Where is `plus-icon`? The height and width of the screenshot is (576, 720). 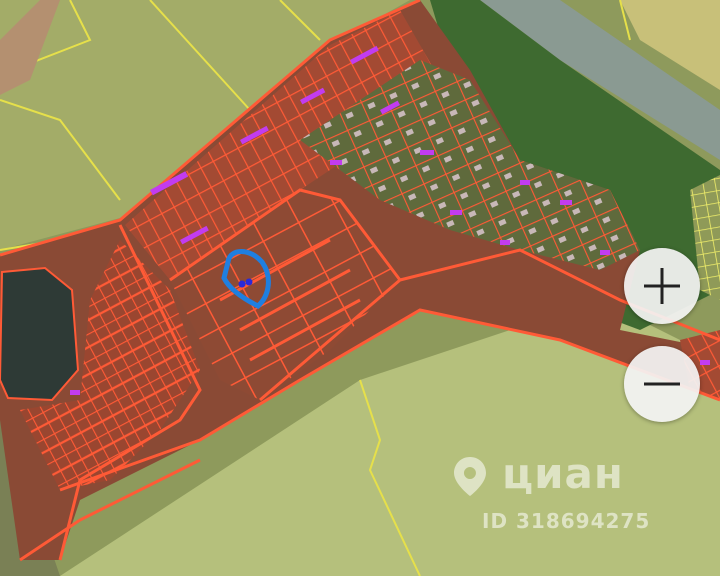 plus-icon is located at coordinates (662, 286).